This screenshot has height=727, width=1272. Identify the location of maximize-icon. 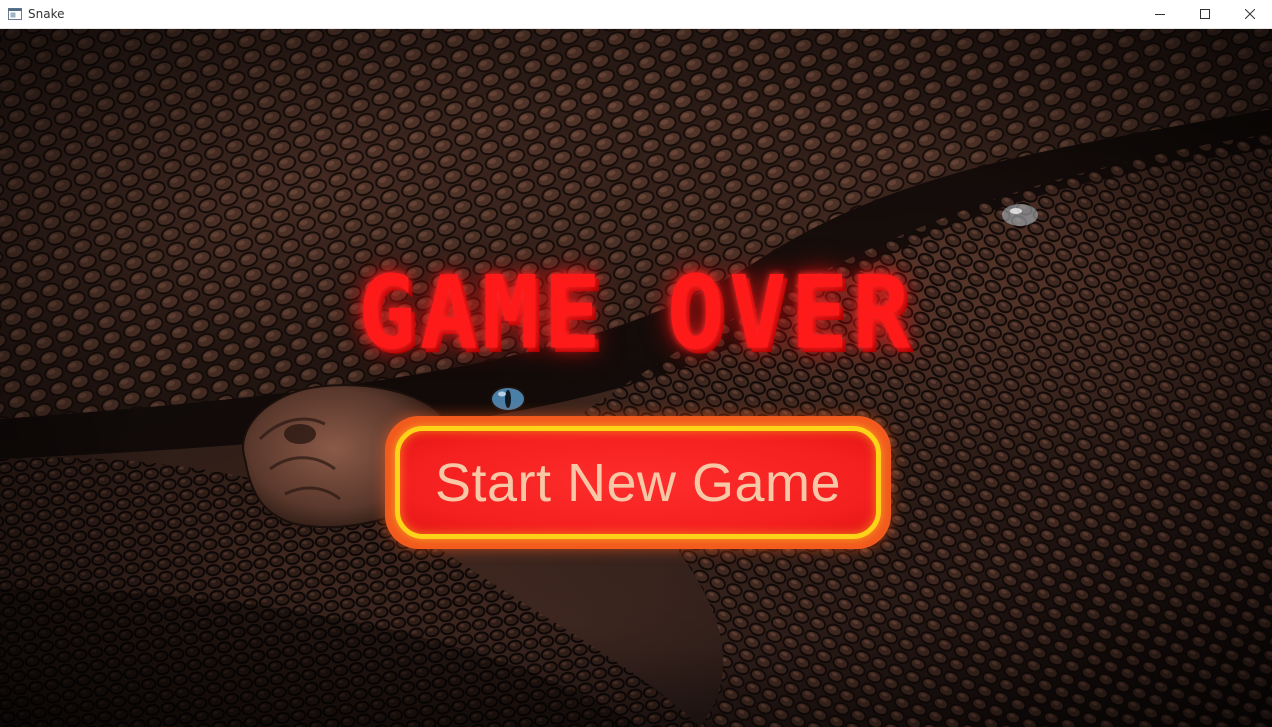
(1204, 14).